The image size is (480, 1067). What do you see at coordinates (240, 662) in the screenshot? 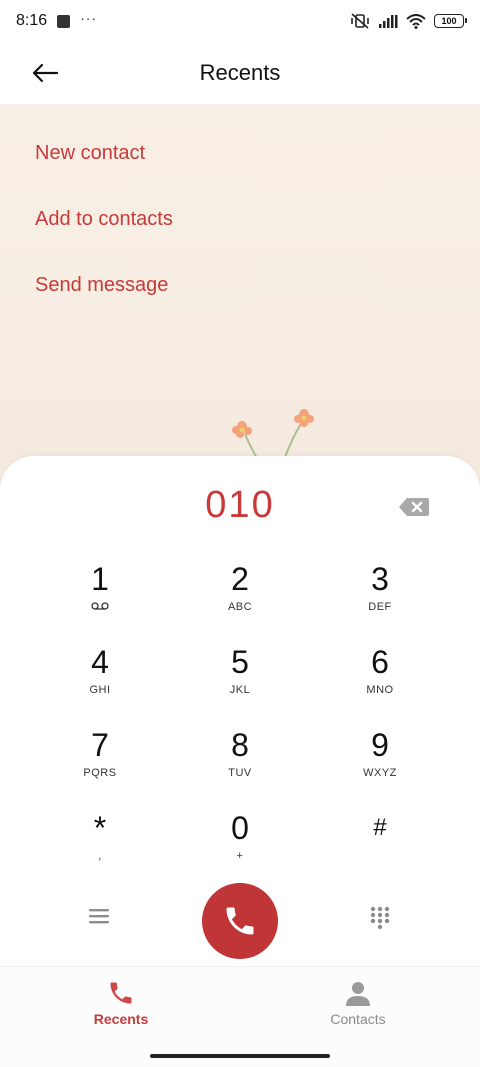
I see `key-digit: 5` at bounding box center [240, 662].